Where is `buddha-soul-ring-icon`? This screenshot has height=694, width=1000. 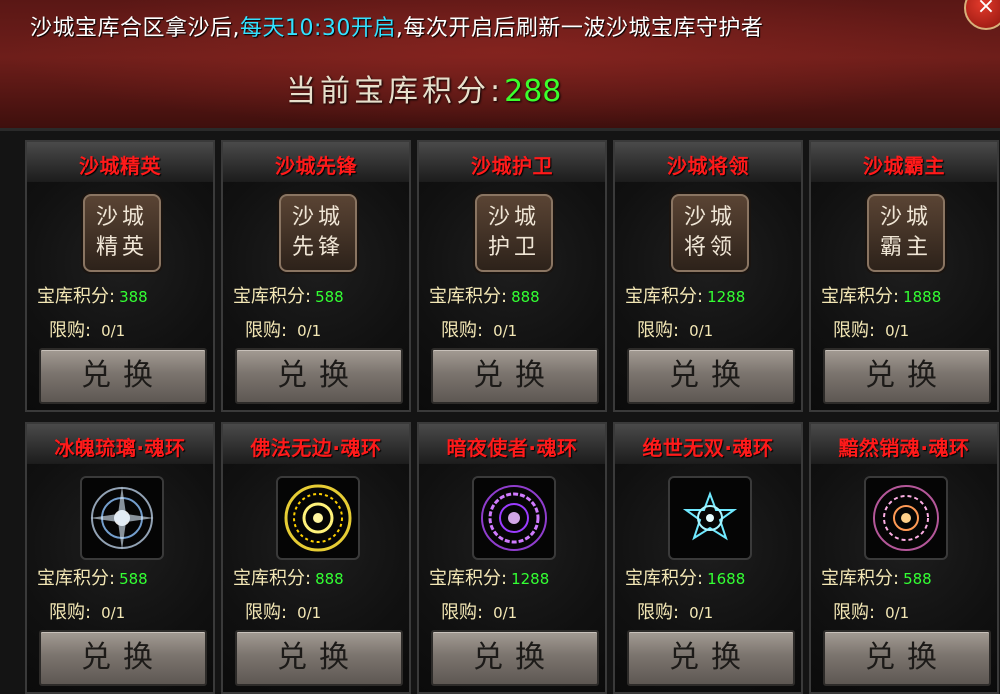
buddha-soul-ring-icon is located at coordinates (318, 518).